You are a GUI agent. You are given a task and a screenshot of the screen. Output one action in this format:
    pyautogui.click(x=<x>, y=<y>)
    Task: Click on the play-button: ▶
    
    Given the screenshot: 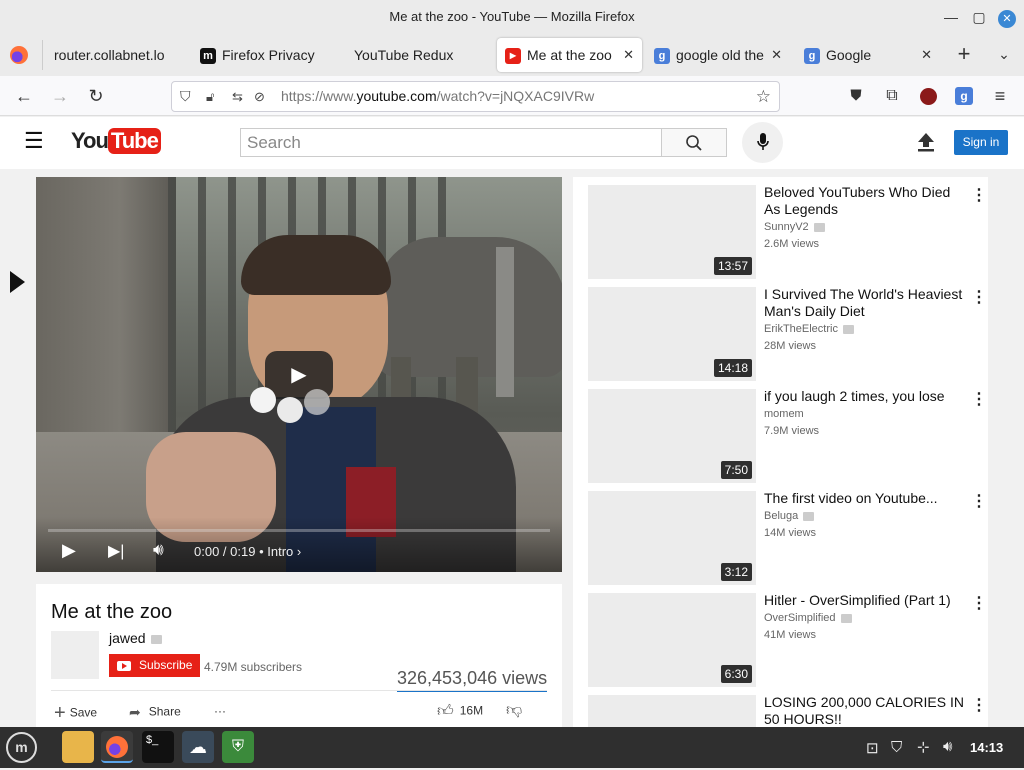 What is the action you would take?
    pyautogui.click(x=69, y=550)
    